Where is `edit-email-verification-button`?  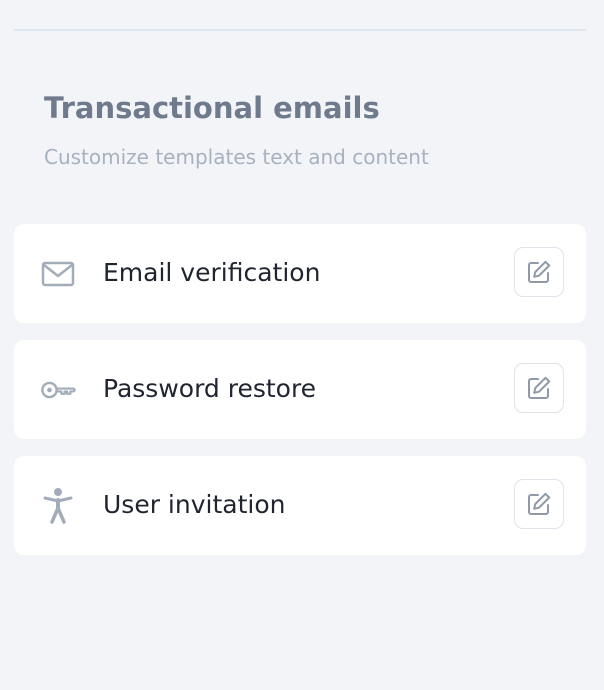
edit-email-verification-button is located at coordinates (539, 272).